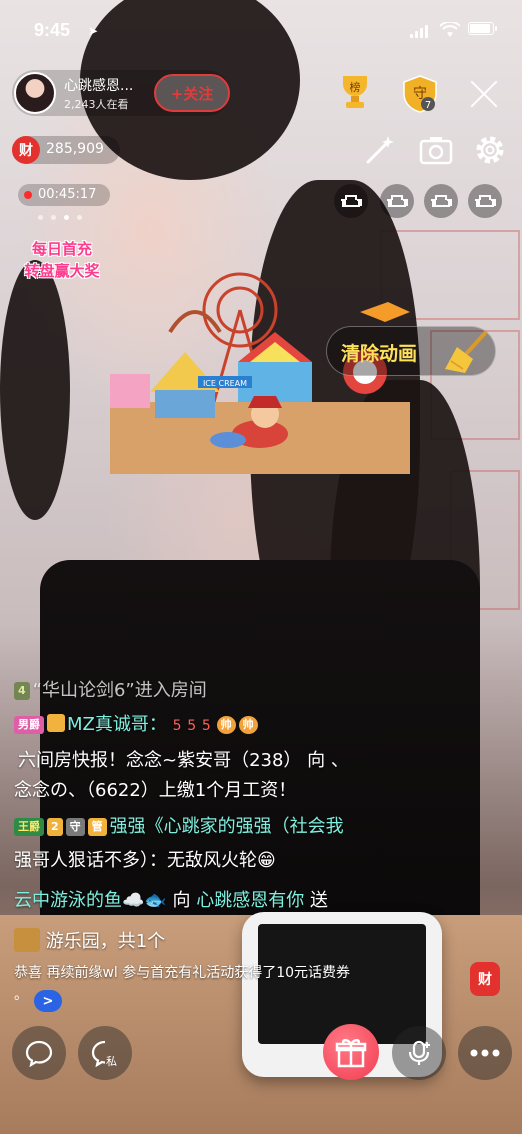  Describe the element at coordinates (379, 354) in the screenshot. I see `clear-animation-label: 清除动画` at that location.